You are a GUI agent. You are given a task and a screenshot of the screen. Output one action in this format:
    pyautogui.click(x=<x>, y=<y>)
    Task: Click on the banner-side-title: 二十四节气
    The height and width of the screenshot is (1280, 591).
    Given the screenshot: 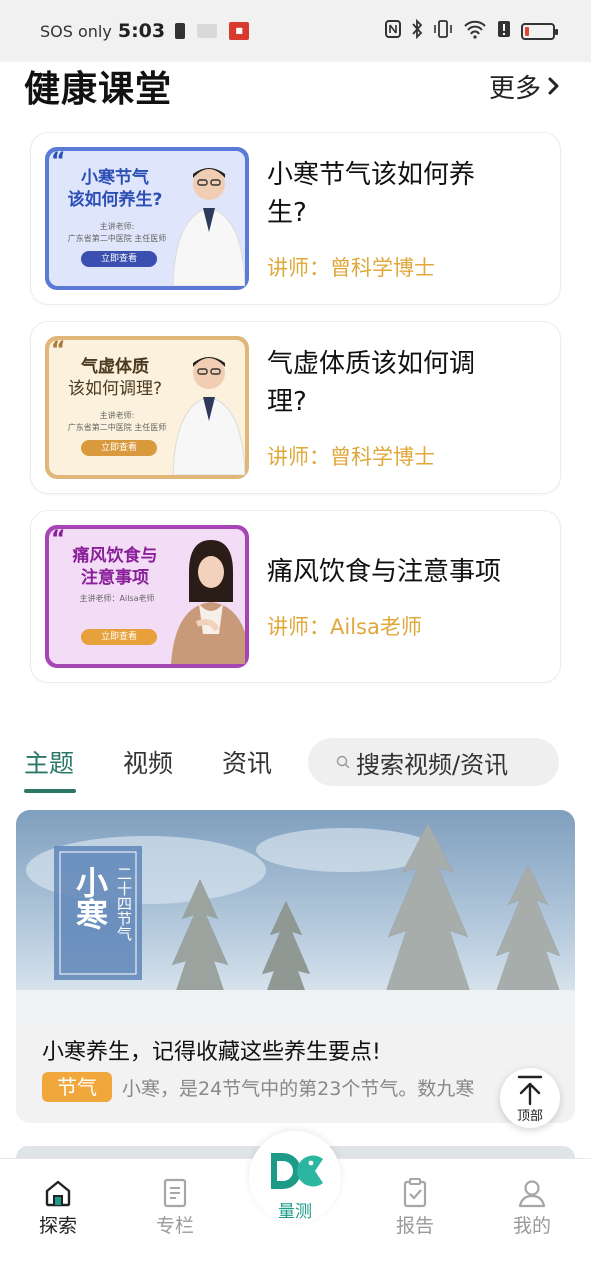 What is the action you would take?
    pyautogui.click(x=124, y=903)
    